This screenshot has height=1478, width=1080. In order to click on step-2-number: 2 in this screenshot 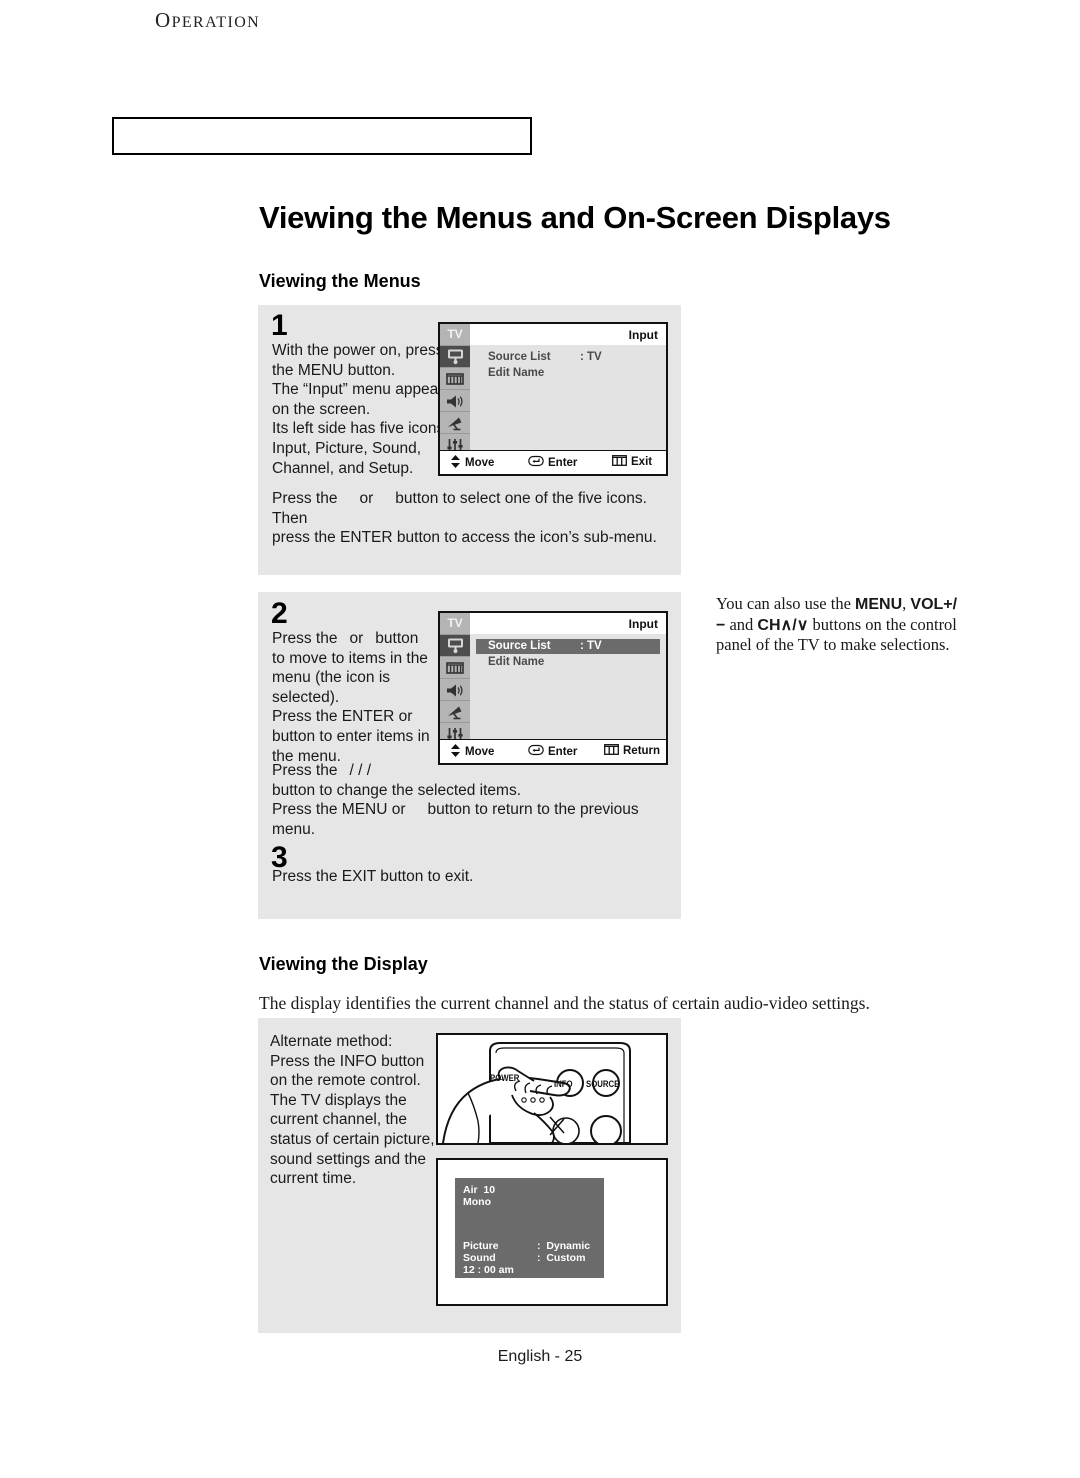, I will do `click(279, 613)`.